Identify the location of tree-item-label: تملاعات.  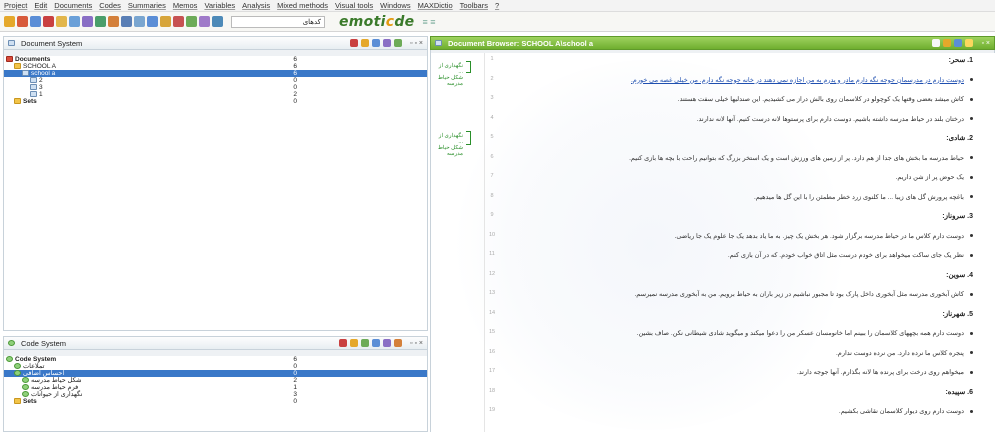
(34, 366).